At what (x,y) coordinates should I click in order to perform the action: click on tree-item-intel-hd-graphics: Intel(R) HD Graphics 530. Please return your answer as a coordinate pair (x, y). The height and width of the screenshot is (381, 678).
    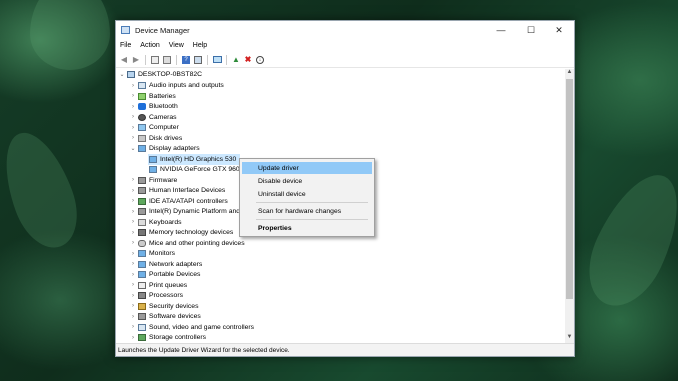
    Looking at the image, I should click on (194, 159).